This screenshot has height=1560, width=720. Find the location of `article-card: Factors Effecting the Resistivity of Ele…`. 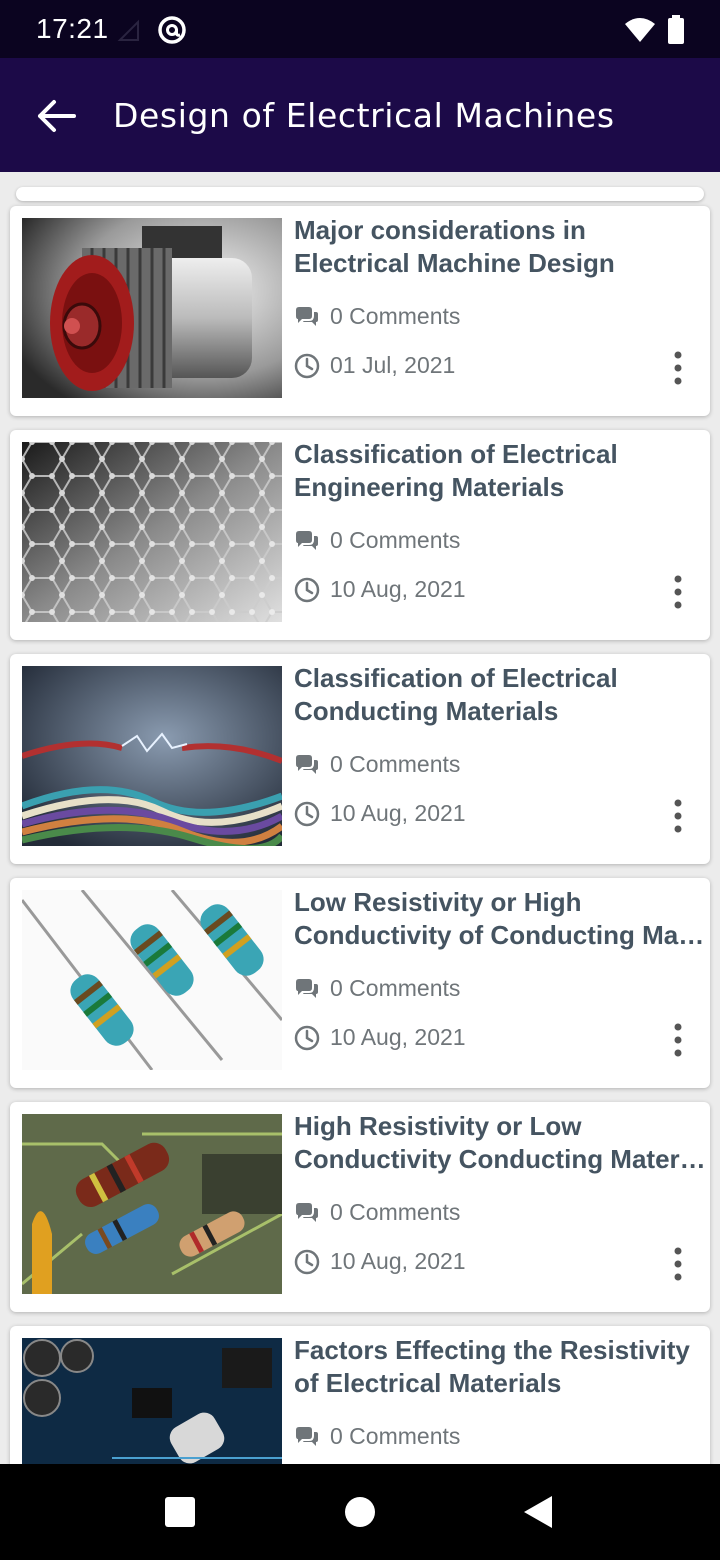

article-card: Factors Effecting the Resistivity of Ele… is located at coordinates (360, 1395).